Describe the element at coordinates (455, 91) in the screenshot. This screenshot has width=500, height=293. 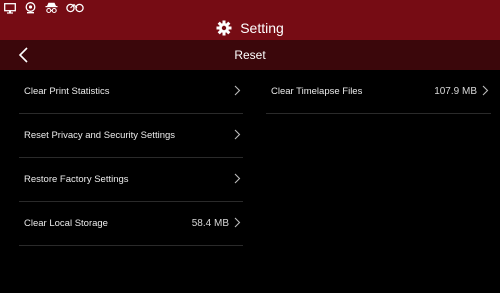
I see `item-value: 107.9 MB` at that location.